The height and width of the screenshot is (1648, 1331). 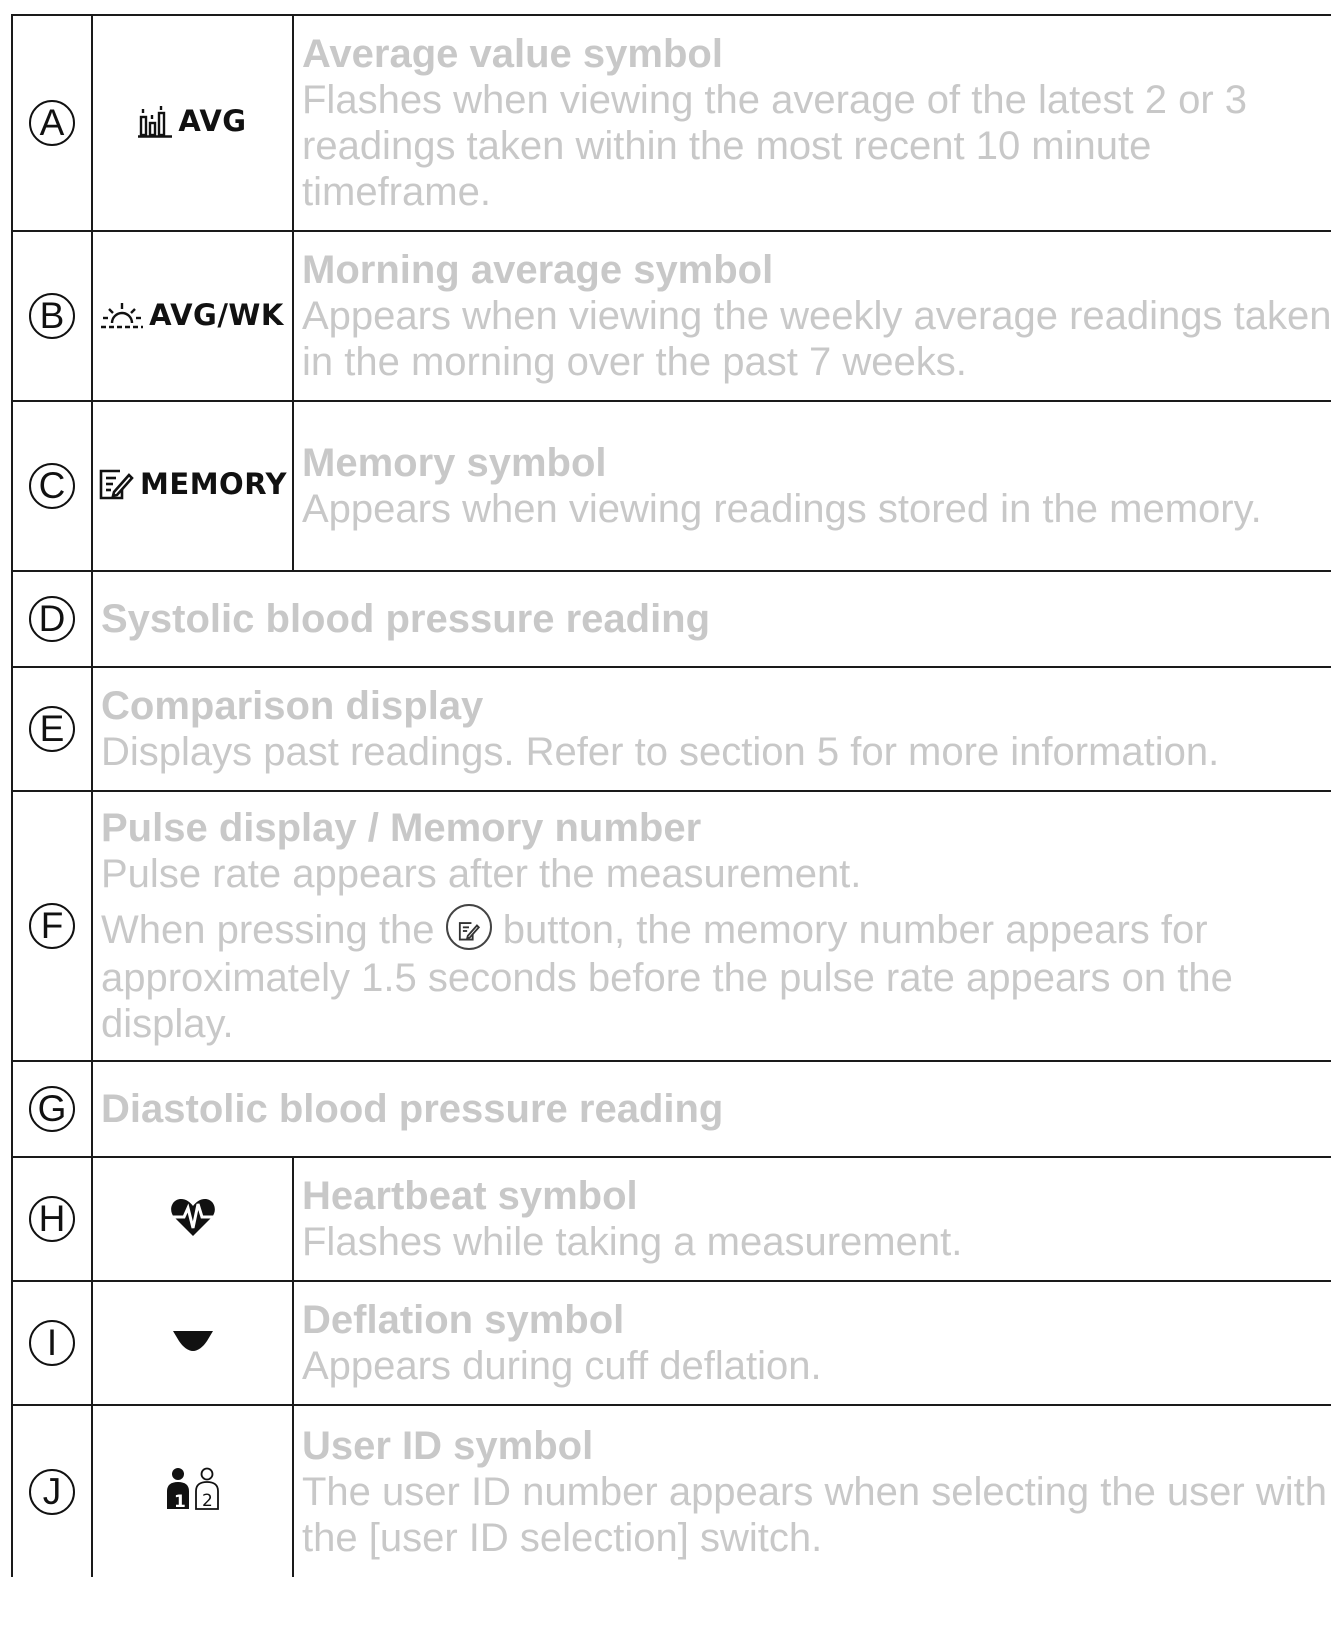 I want to click on deflation-icon, so click(x=192, y=1340).